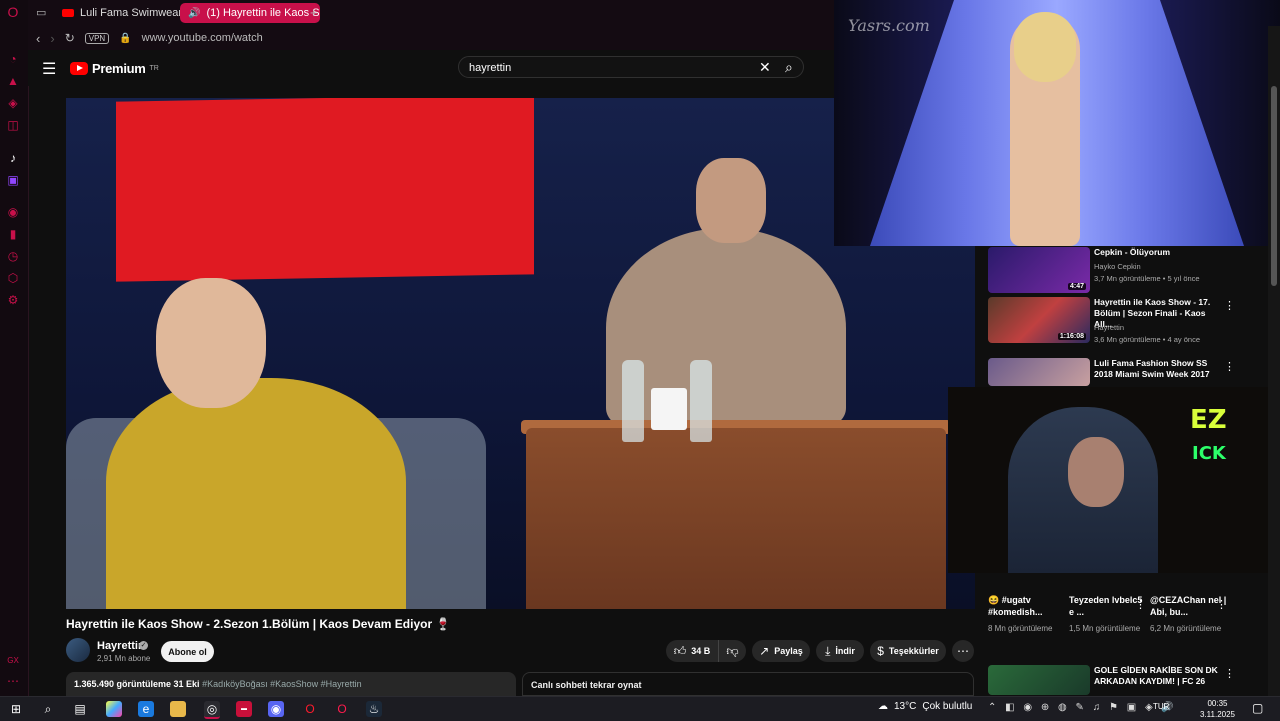 The height and width of the screenshot is (721, 1280). Describe the element at coordinates (1039, 270) in the screenshot. I see `video-thumbnail: 4:47` at that location.